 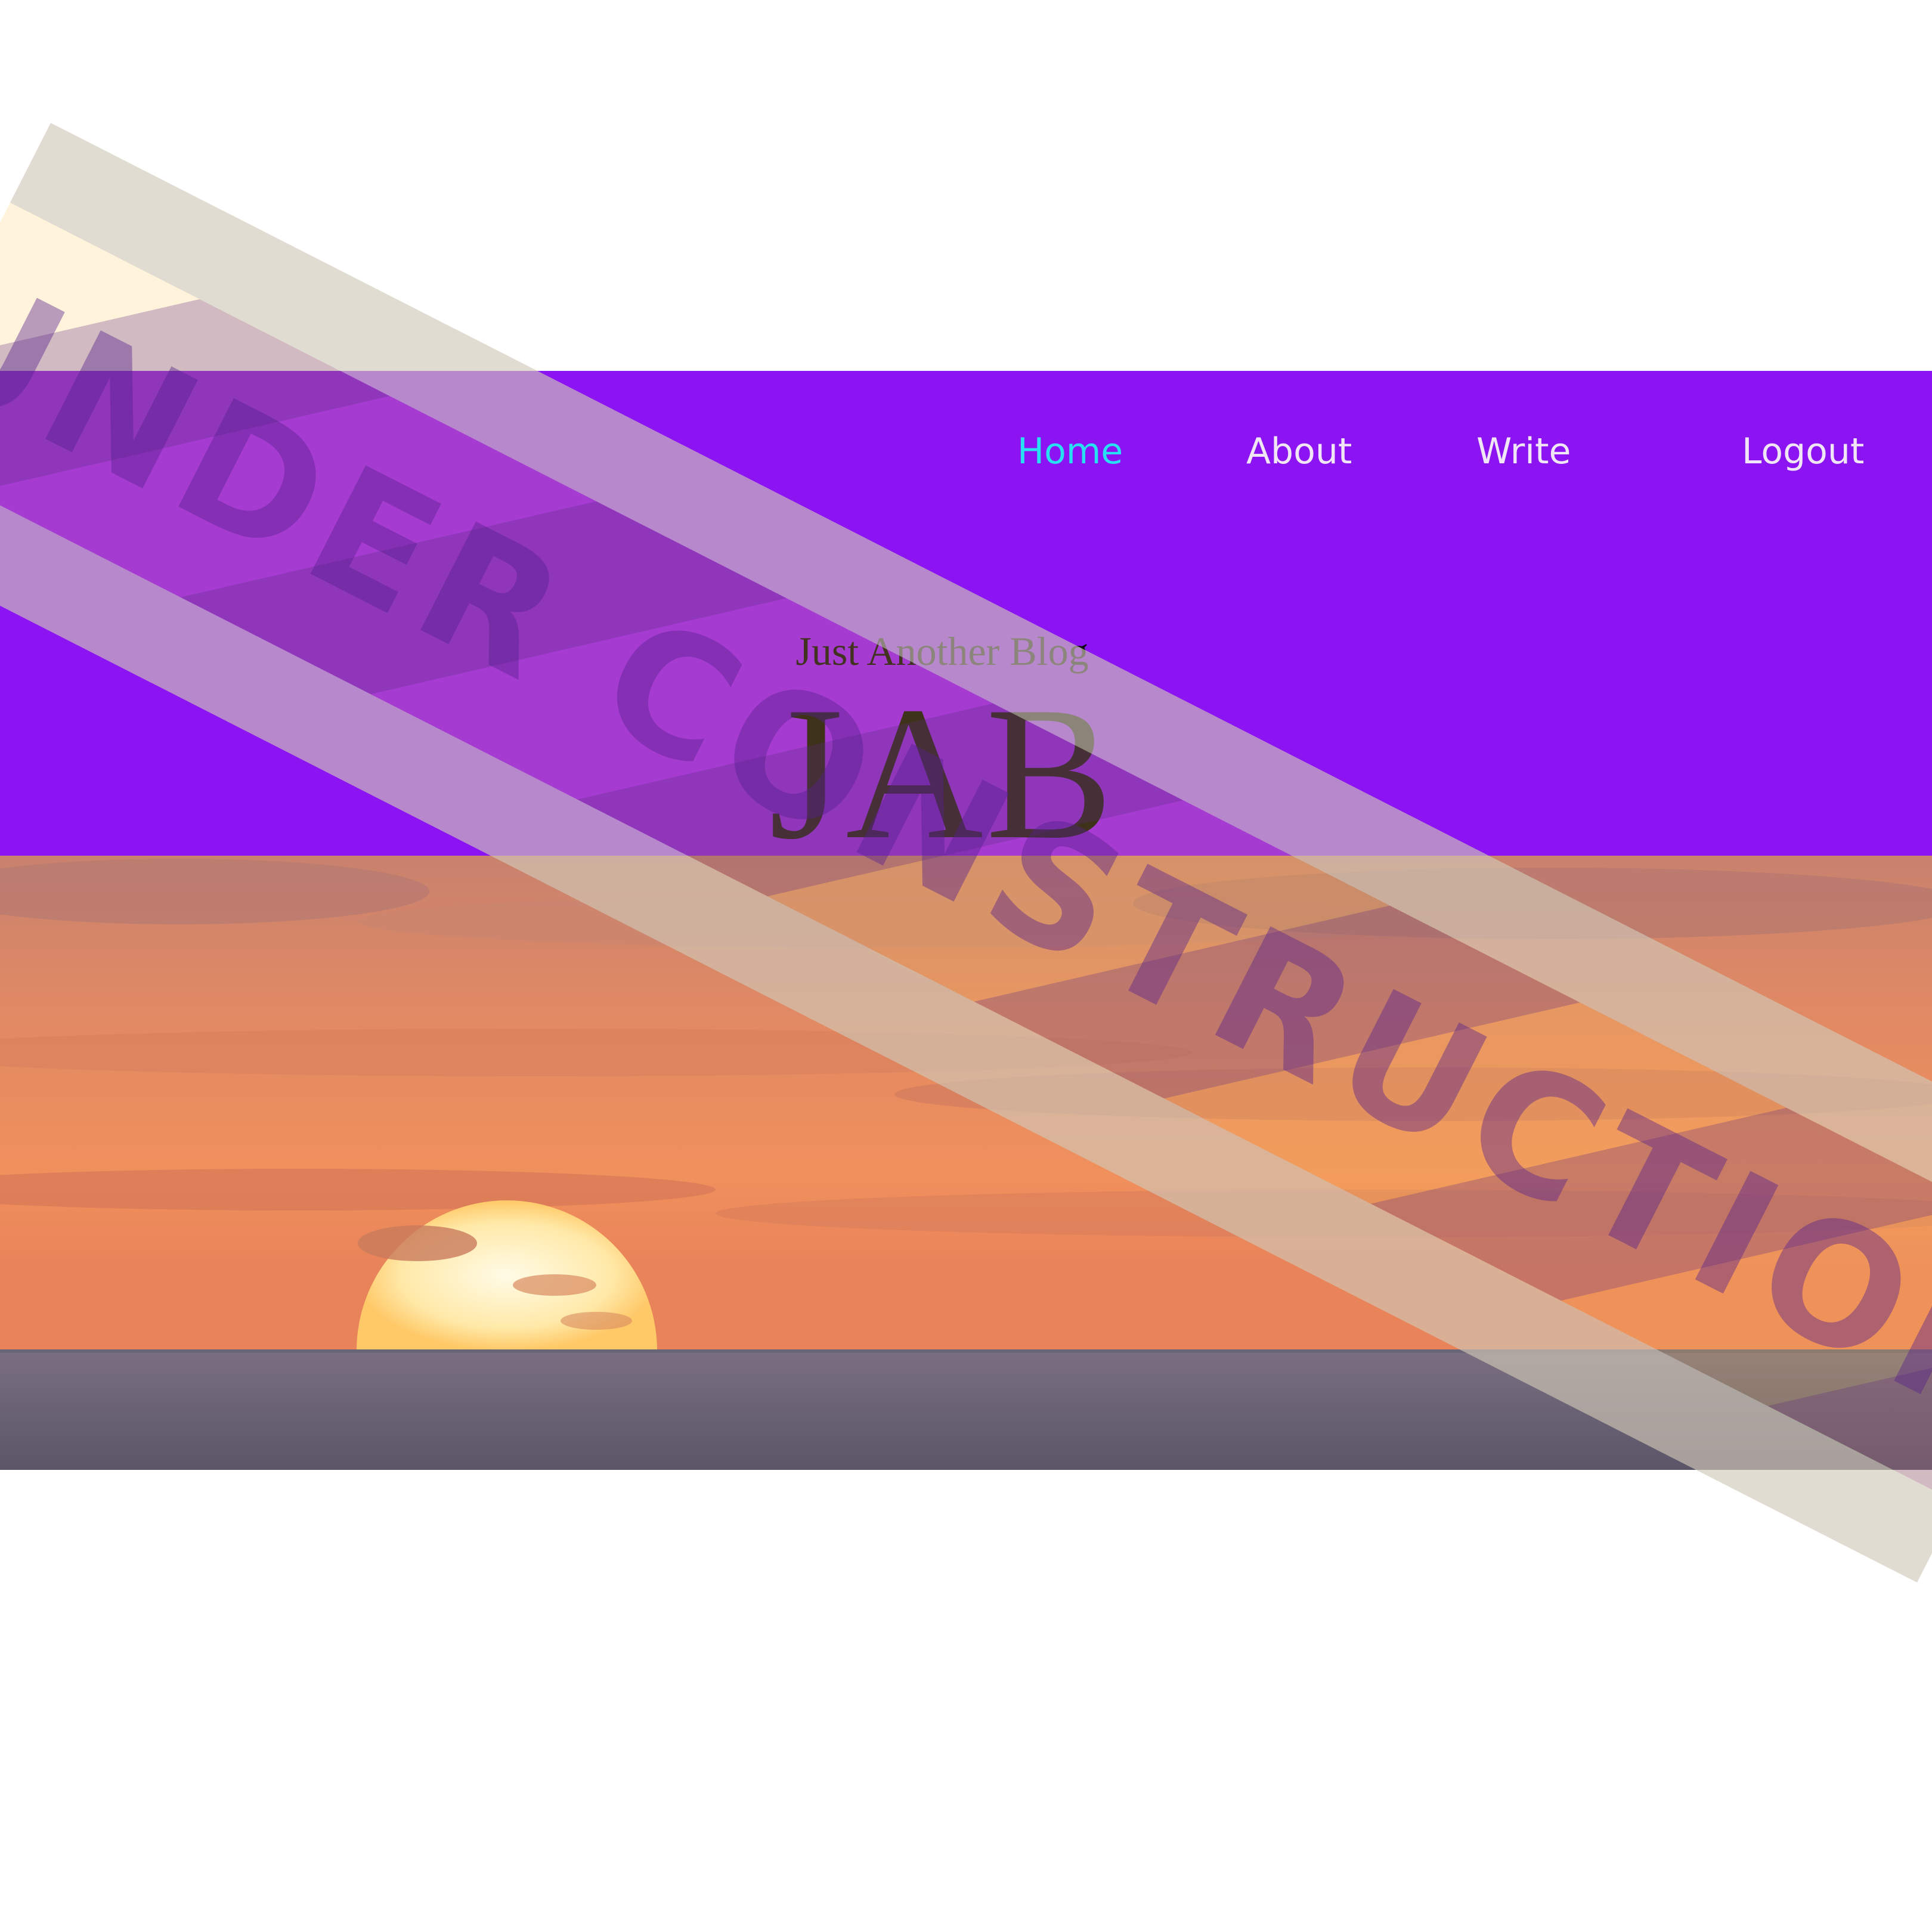 I want to click on nav-home-link: Home, so click(x=1070, y=451).